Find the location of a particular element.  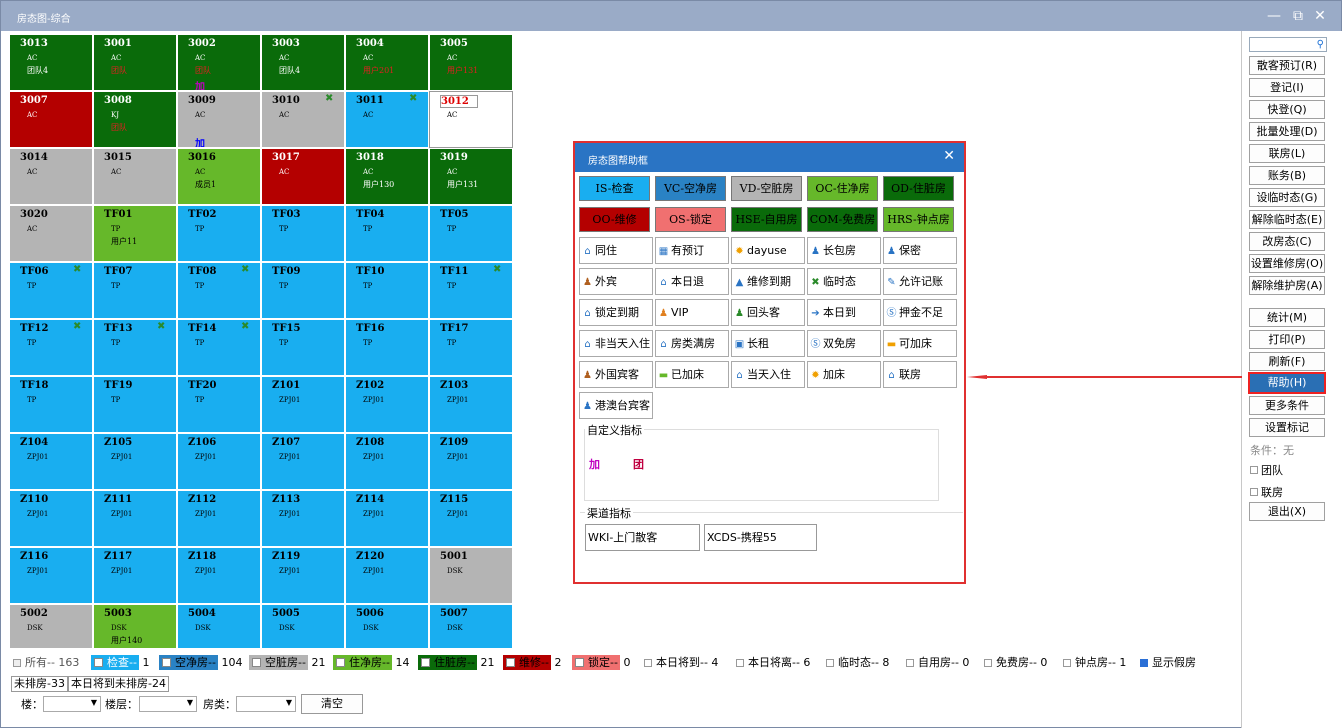

room-tile: TF02 TP is located at coordinates (219, 233).